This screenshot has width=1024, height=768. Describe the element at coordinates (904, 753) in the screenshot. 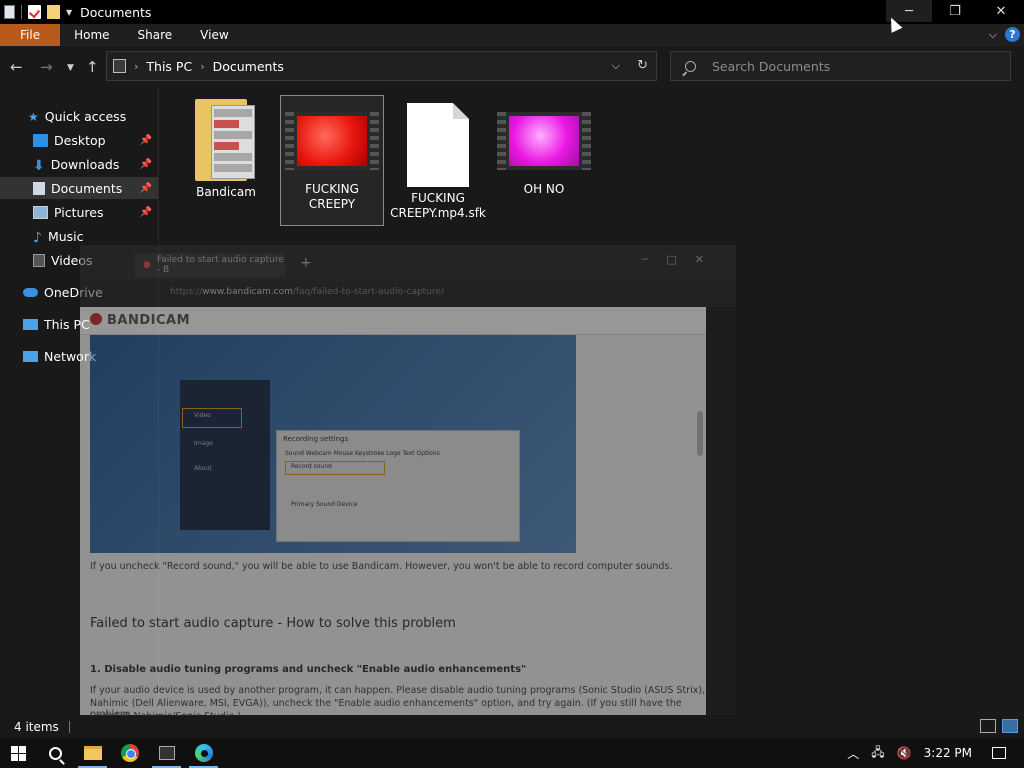

I see `volume-muted-icon: 🔇` at that location.